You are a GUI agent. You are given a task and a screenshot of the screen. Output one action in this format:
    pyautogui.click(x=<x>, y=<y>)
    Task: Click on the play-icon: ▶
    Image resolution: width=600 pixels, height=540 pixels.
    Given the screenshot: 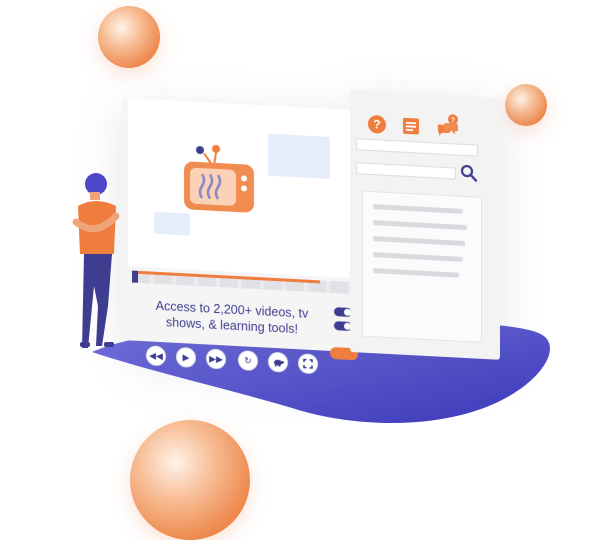 What is the action you would take?
    pyautogui.click(x=186, y=357)
    